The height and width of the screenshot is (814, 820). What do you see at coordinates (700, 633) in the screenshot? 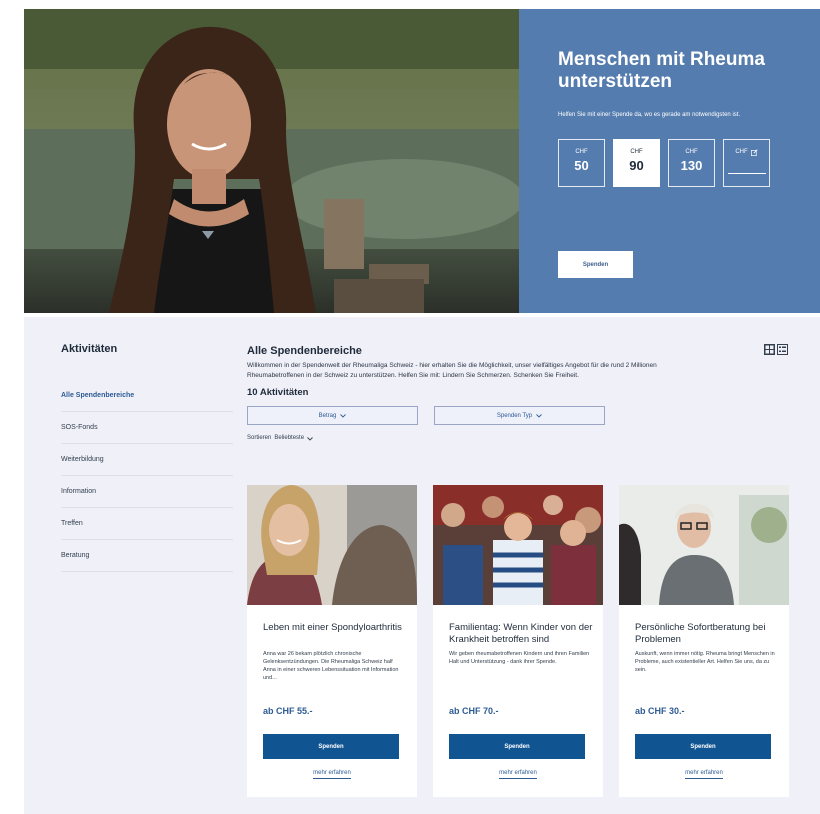
I see `card-title: Persönliche Sofortberatung bei Problemen` at bounding box center [700, 633].